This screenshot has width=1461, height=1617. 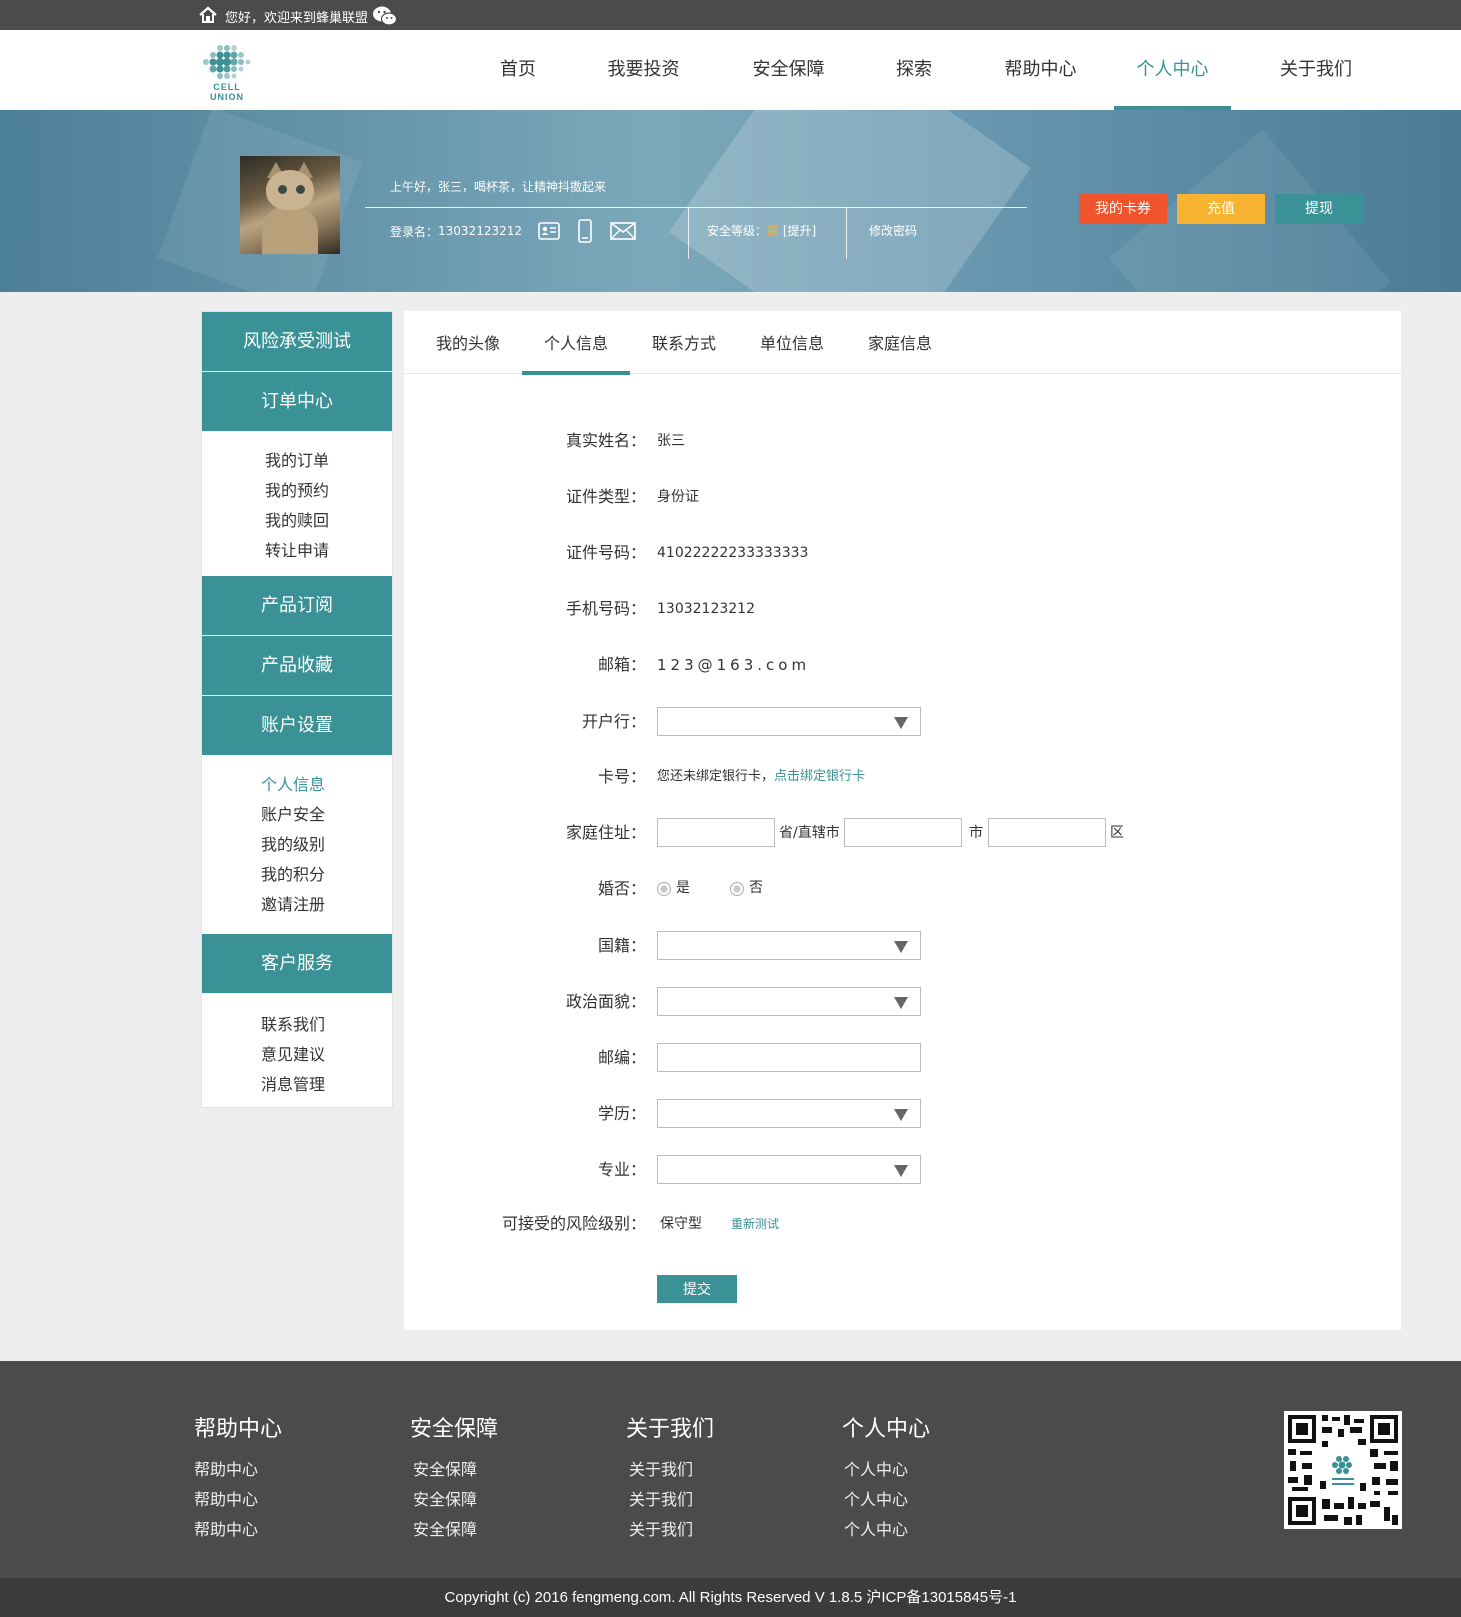 What do you see at coordinates (789, 945) in the screenshot?
I see `nationality-select` at bounding box center [789, 945].